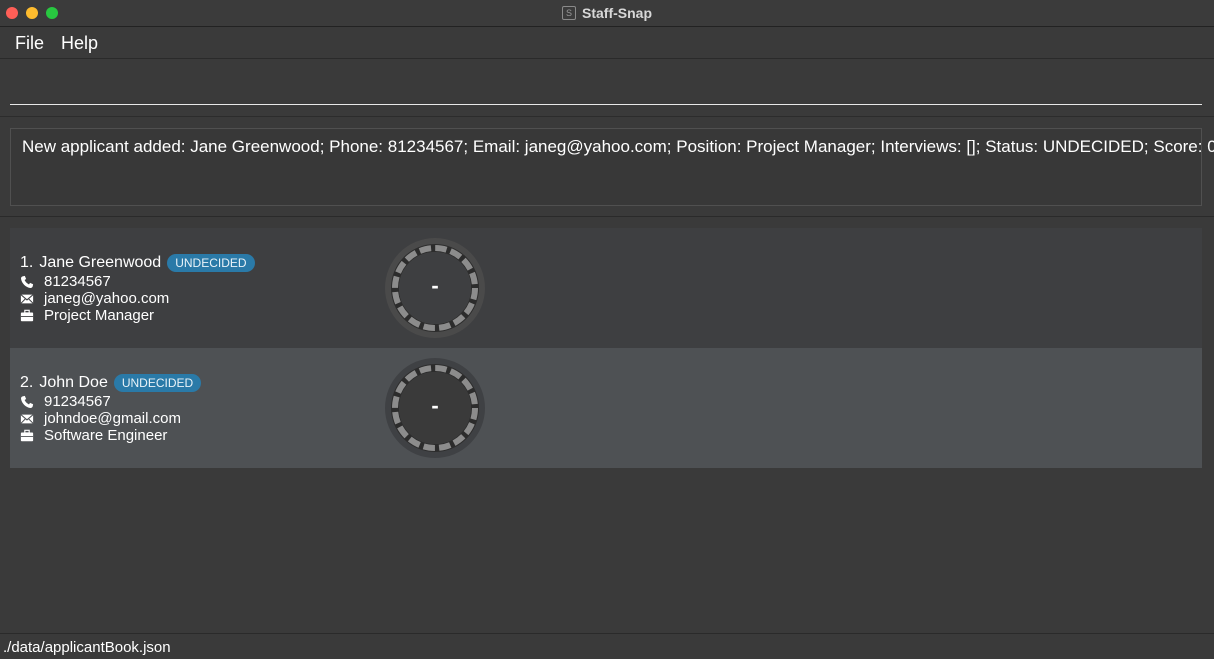 This screenshot has width=1214, height=659. I want to click on status-bar: ./data/applicantBook.json, so click(607, 646).